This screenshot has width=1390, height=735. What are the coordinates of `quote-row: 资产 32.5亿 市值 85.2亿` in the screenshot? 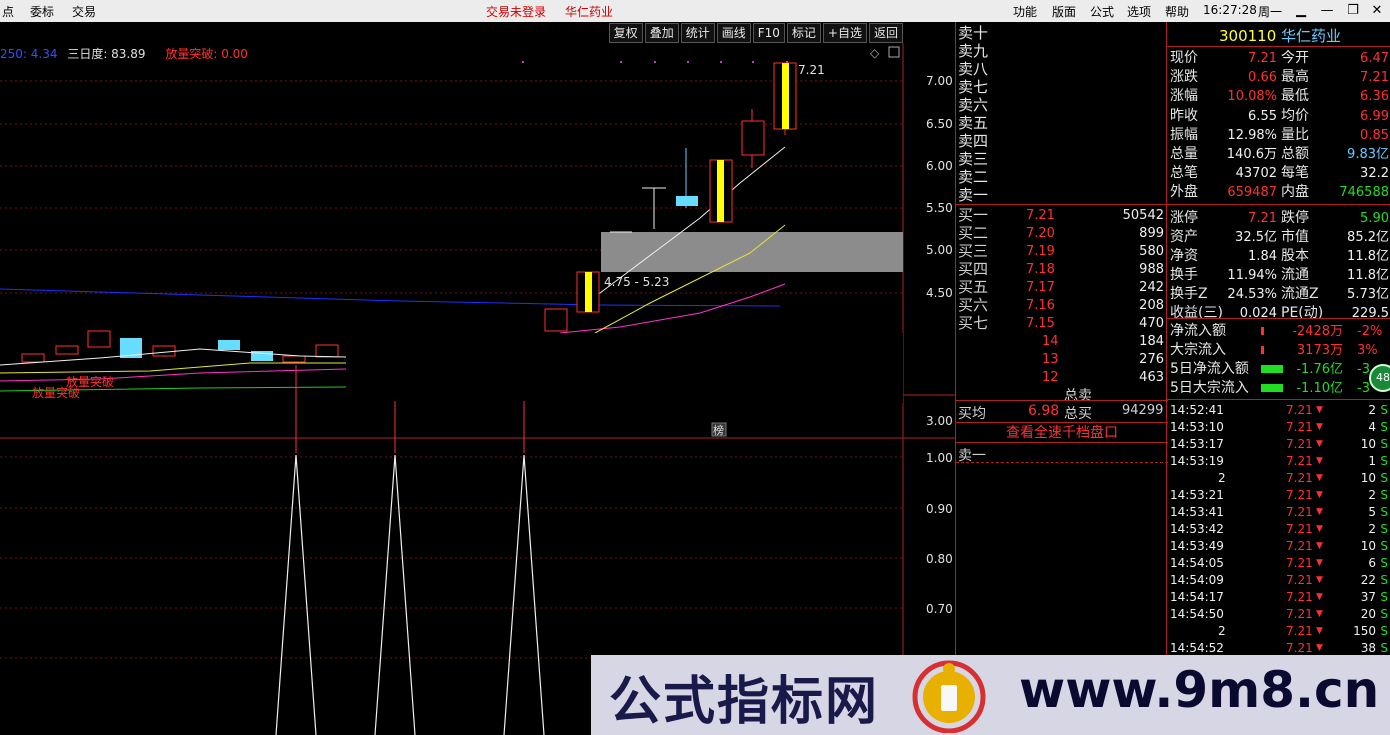 It's located at (1278, 237).